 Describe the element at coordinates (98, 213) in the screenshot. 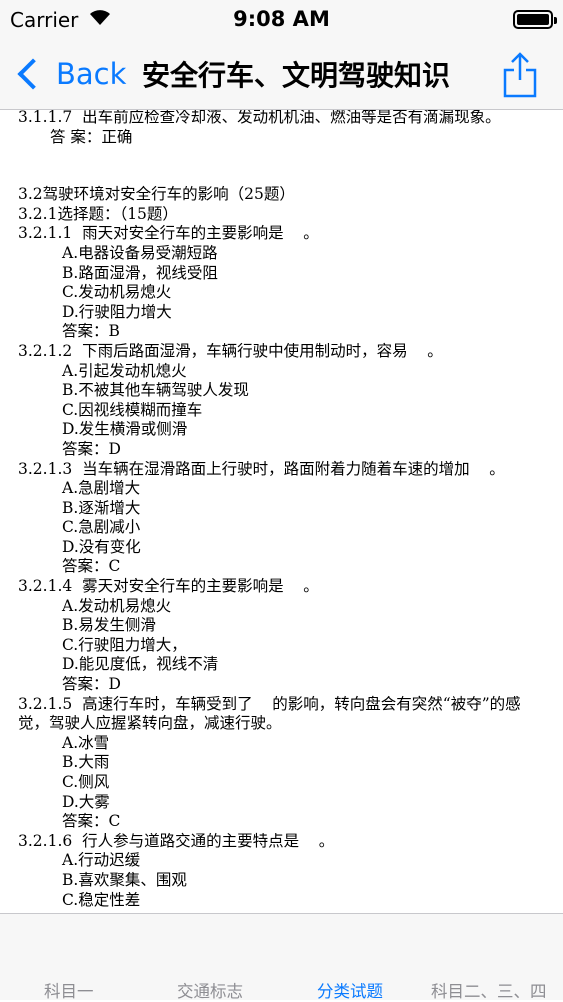

I see `subsection-heading: 3.2.1选择题：（15题）` at that location.